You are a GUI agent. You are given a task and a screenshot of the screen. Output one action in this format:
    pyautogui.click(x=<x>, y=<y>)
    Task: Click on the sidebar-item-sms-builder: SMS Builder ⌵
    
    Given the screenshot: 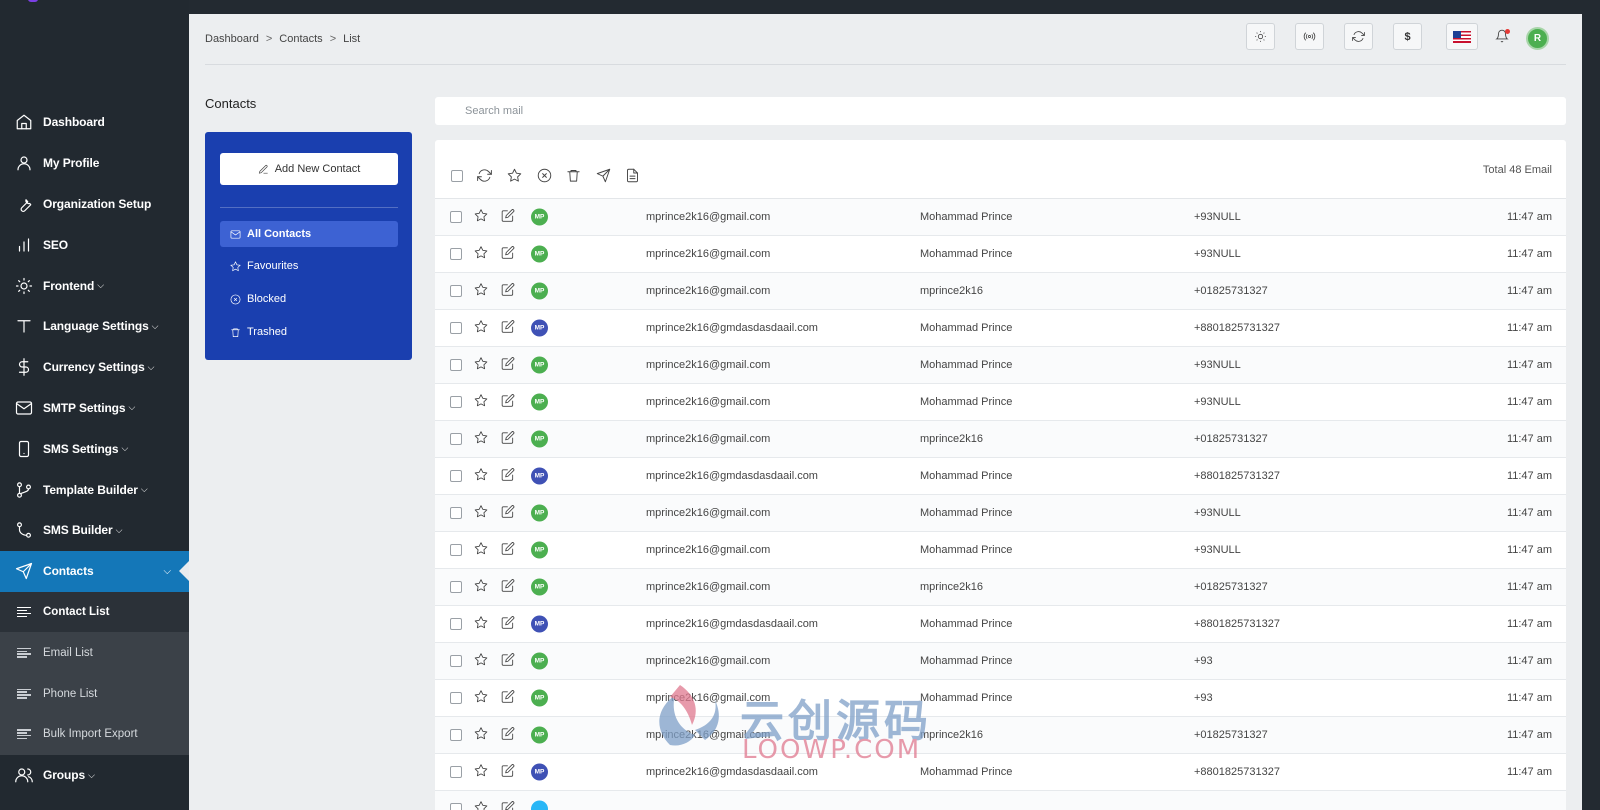 What is the action you would take?
    pyautogui.click(x=94, y=530)
    